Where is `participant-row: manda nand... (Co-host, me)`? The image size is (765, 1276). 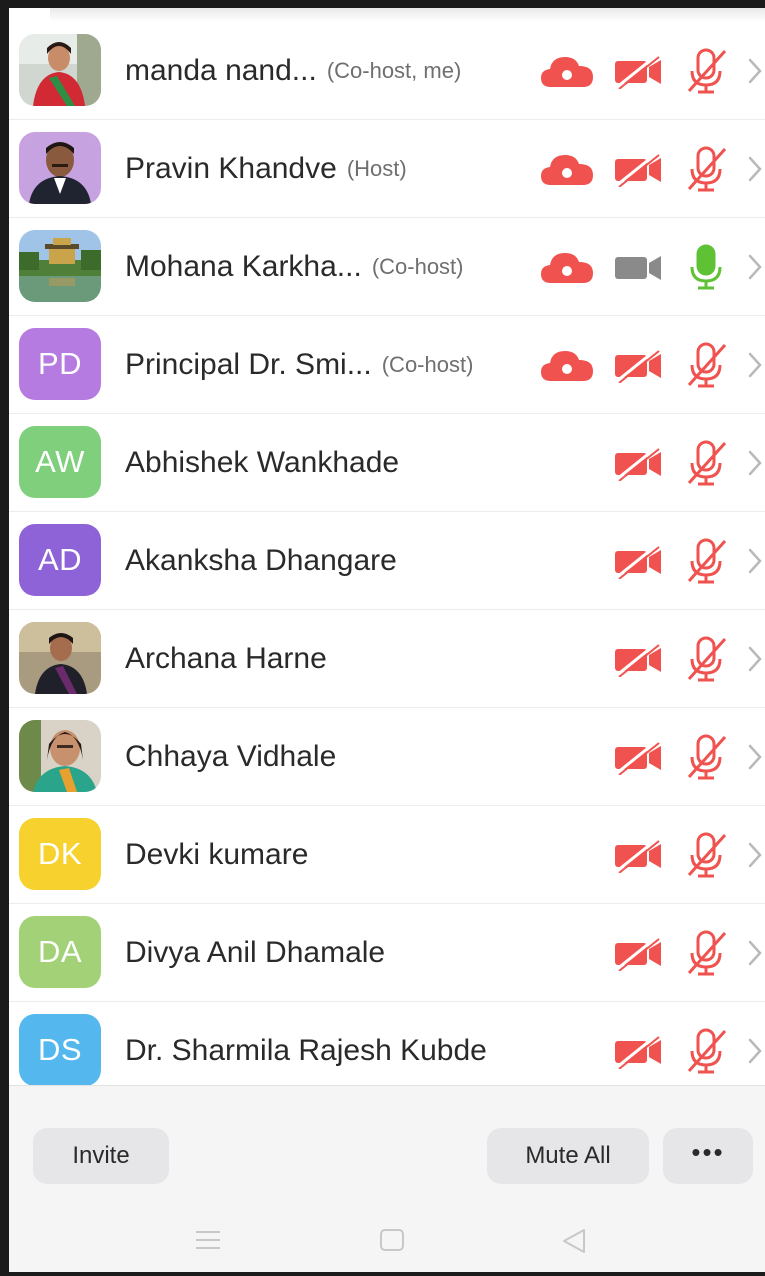 participant-row: manda nand... (Co-host, me) is located at coordinates (387, 71).